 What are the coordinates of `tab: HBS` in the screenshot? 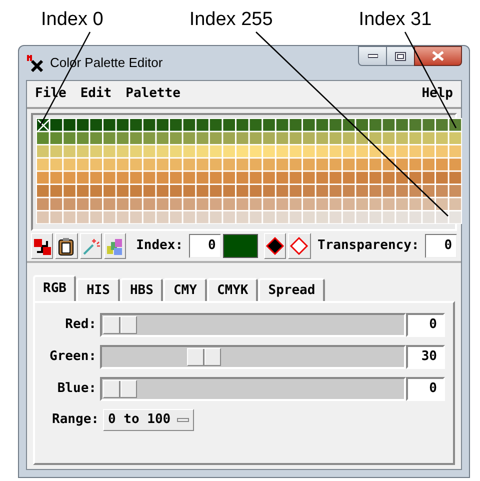 It's located at (142, 289).